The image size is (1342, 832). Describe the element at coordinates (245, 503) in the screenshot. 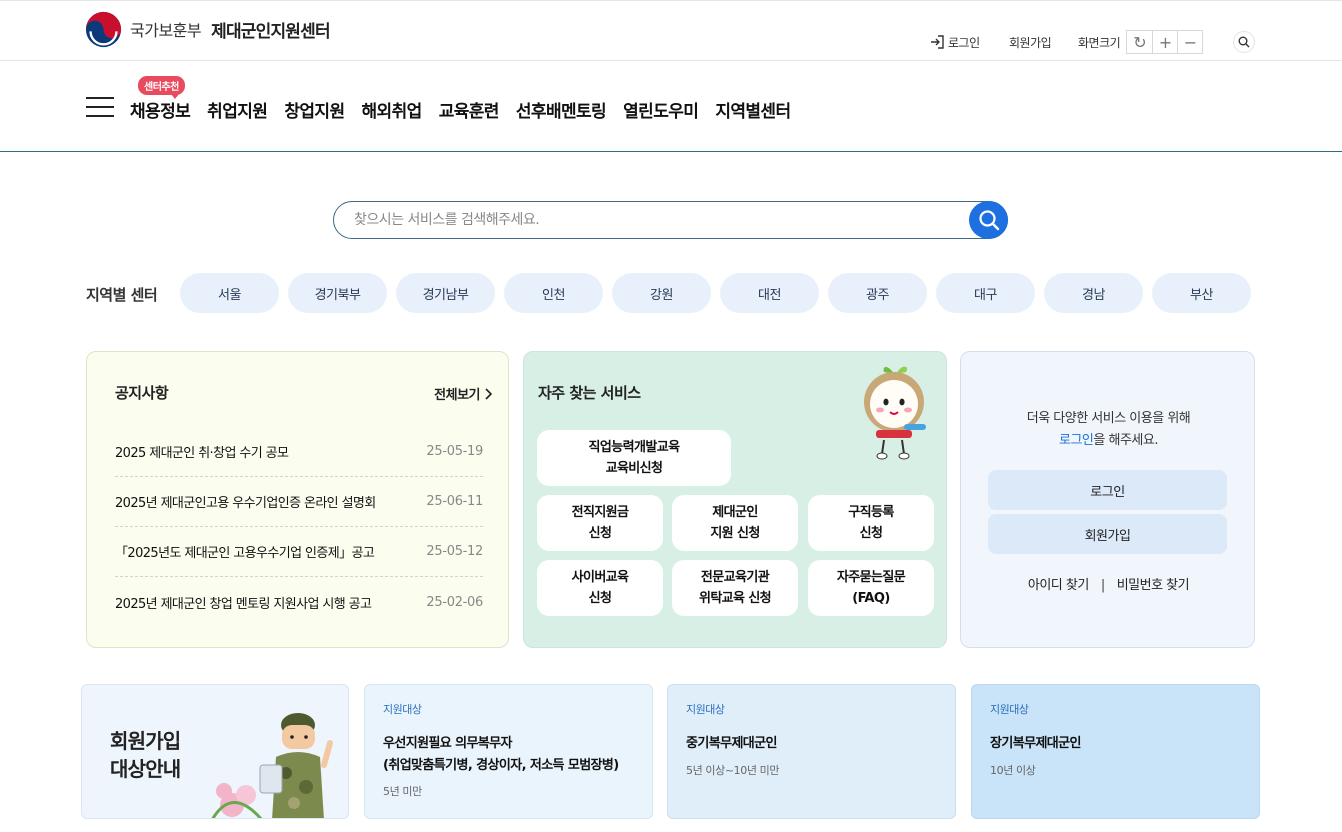

I see `notice-item-title: 2025년 제대군인고용 우수기업인증 온라인 설명회` at that location.